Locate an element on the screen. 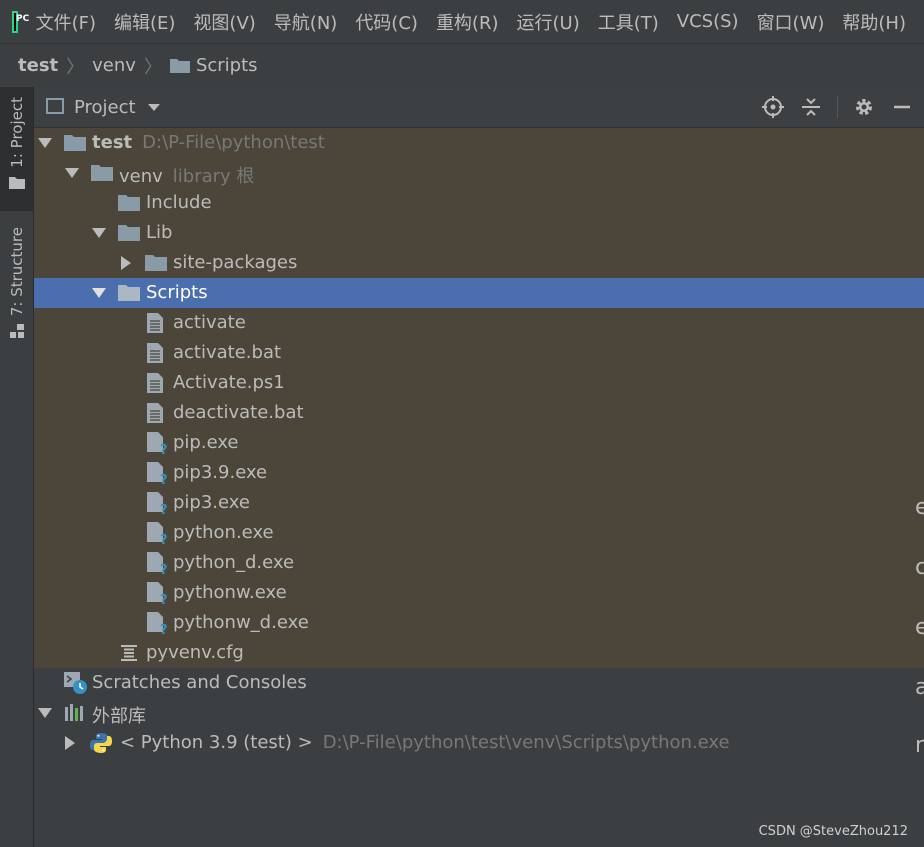  tab-project: 1: Project is located at coordinates (16, 149).